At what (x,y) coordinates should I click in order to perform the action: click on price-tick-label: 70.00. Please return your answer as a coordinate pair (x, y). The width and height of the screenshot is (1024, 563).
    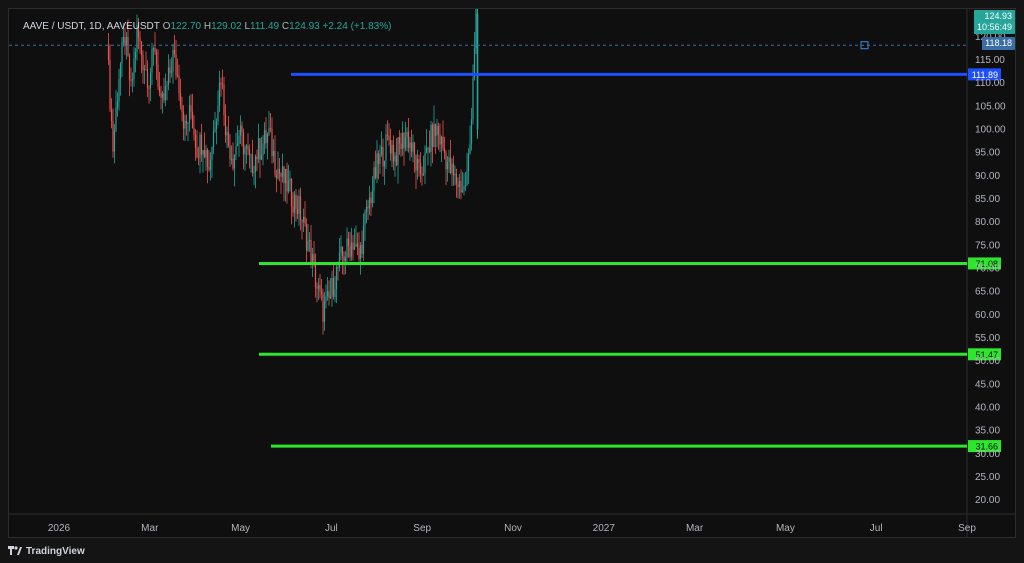
    Looking at the image, I should click on (987, 268).